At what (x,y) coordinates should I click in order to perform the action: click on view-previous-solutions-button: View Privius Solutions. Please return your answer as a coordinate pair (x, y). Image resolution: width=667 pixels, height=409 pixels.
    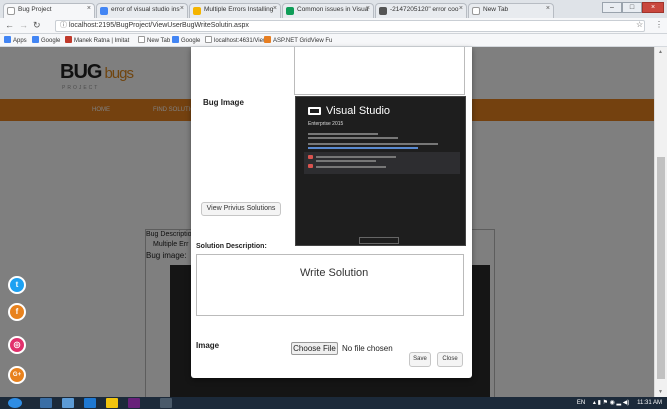
    Looking at the image, I should click on (241, 209).